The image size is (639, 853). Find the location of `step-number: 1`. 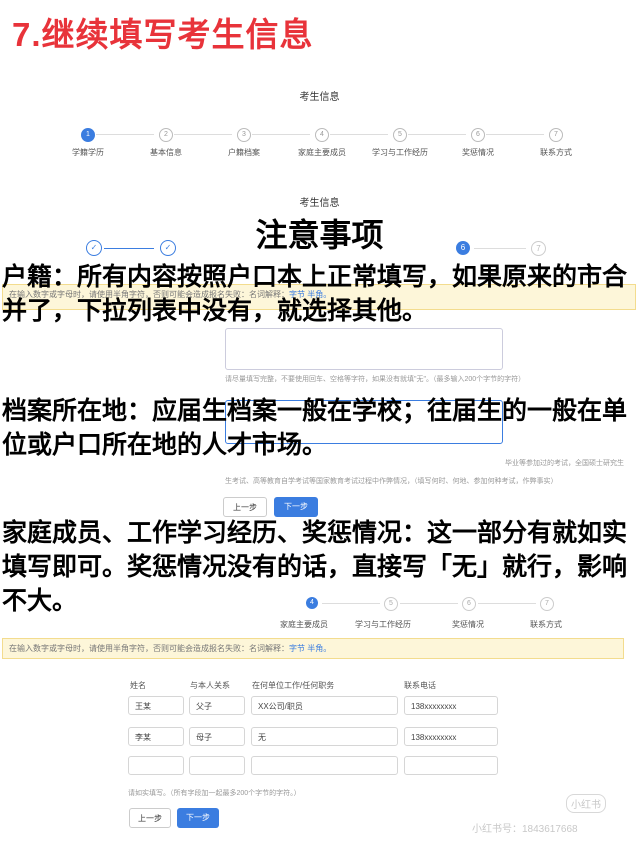

step-number: 1 is located at coordinates (88, 135).